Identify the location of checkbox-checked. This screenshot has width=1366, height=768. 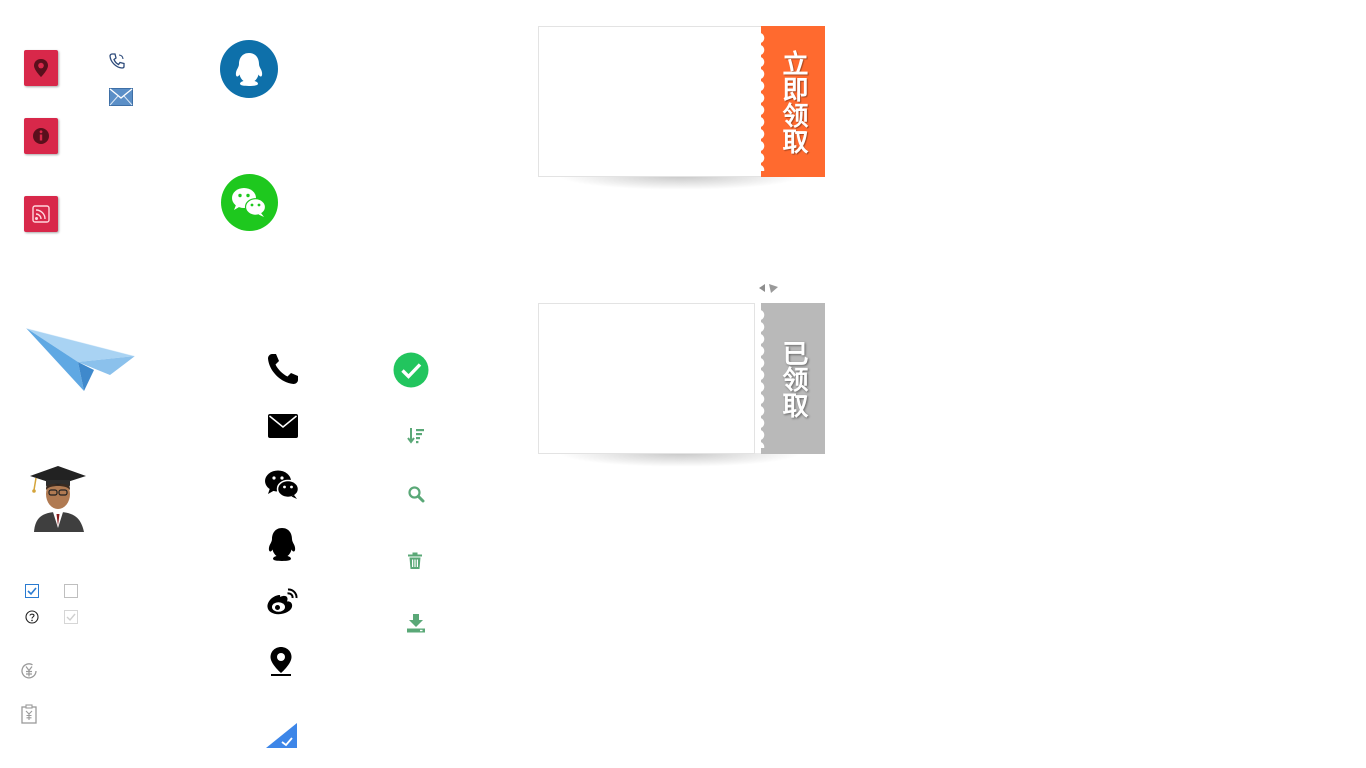
(32, 591).